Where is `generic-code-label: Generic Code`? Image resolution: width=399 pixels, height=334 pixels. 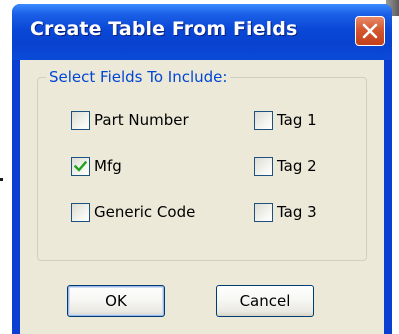
generic-code-label: Generic Code is located at coordinates (145, 212).